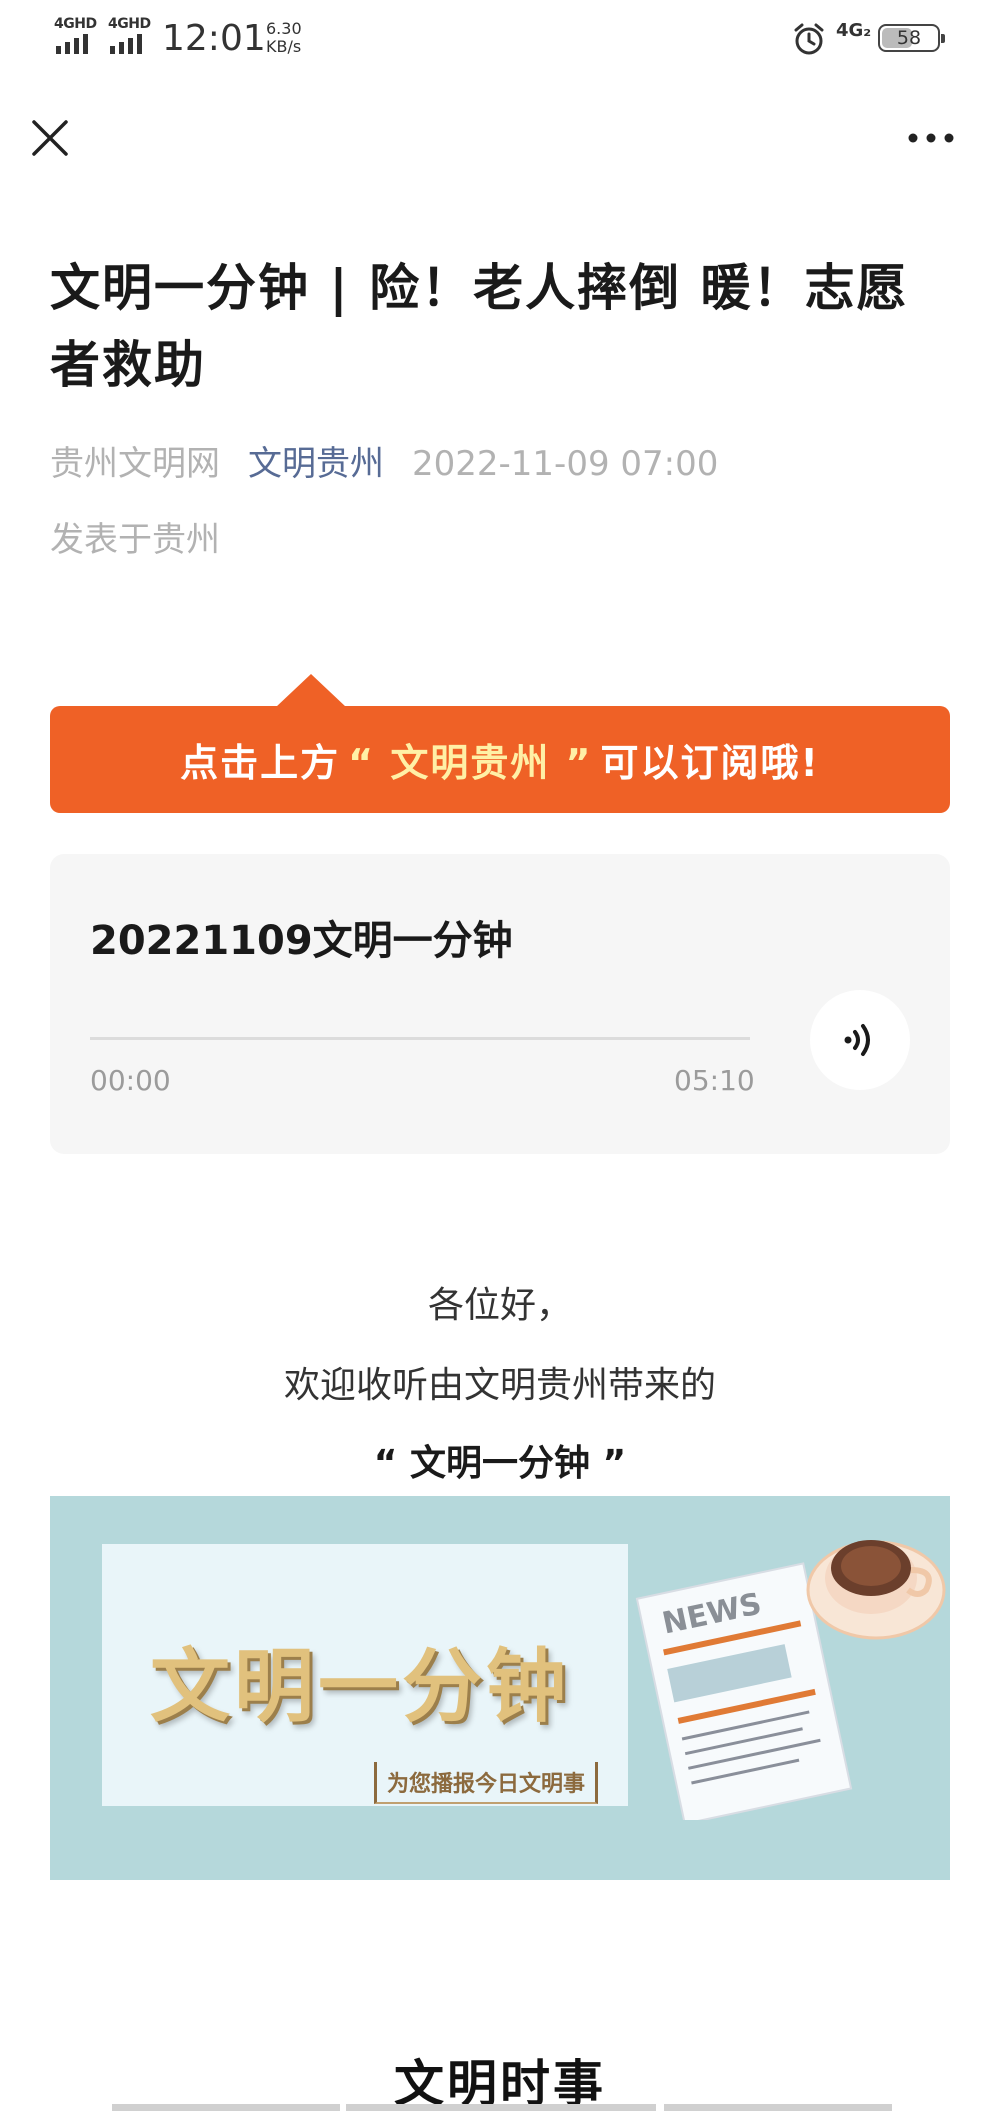  Describe the element at coordinates (470, 763) in the screenshot. I see `banner-highlight: “ 文明贵州 ”` at that location.